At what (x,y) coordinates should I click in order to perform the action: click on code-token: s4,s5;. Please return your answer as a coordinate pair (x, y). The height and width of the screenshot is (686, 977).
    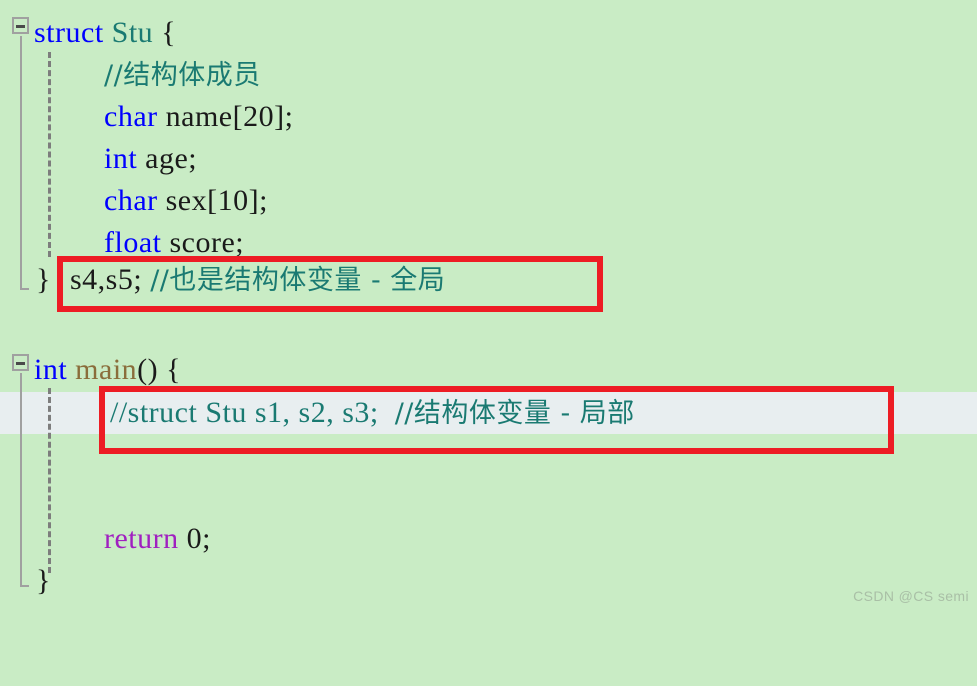
    Looking at the image, I should click on (110, 279).